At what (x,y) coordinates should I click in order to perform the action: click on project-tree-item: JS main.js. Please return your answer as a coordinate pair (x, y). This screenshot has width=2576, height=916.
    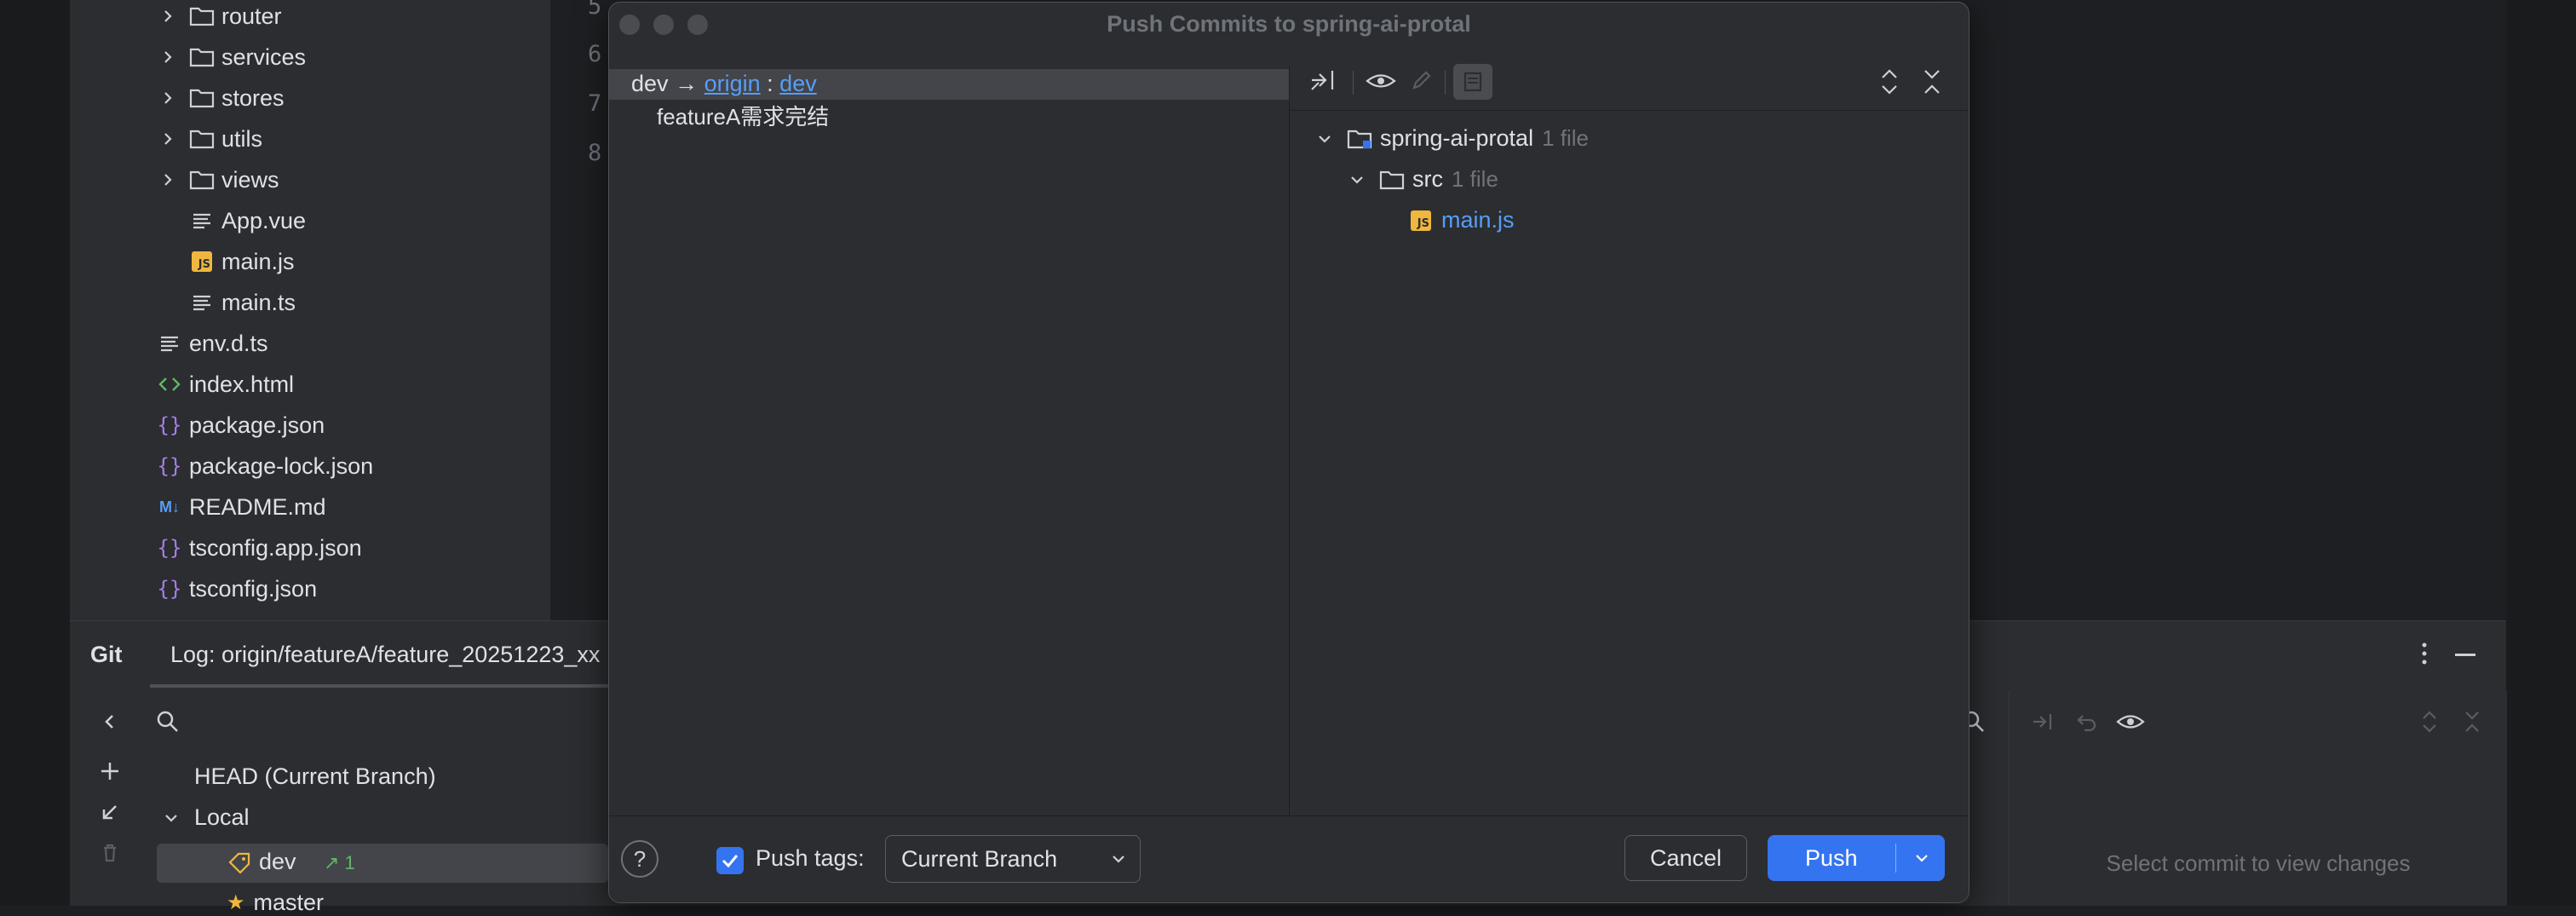
    Looking at the image, I should click on (242, 261).